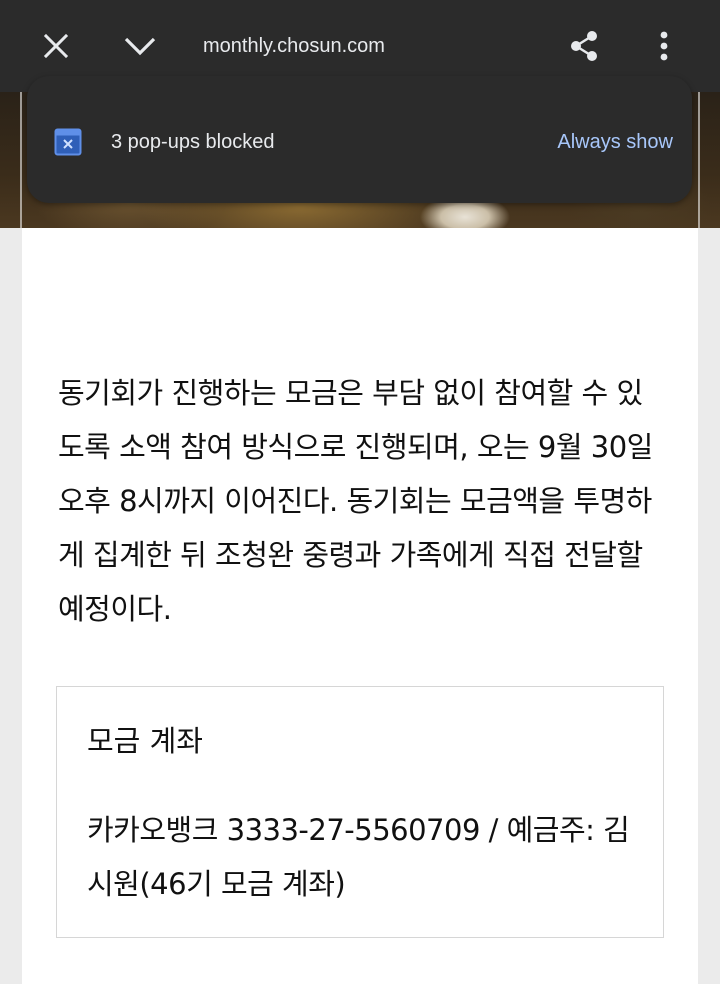 This screenshot has height=984, width=720. I want to click on collapse-button, so click(140, 46).